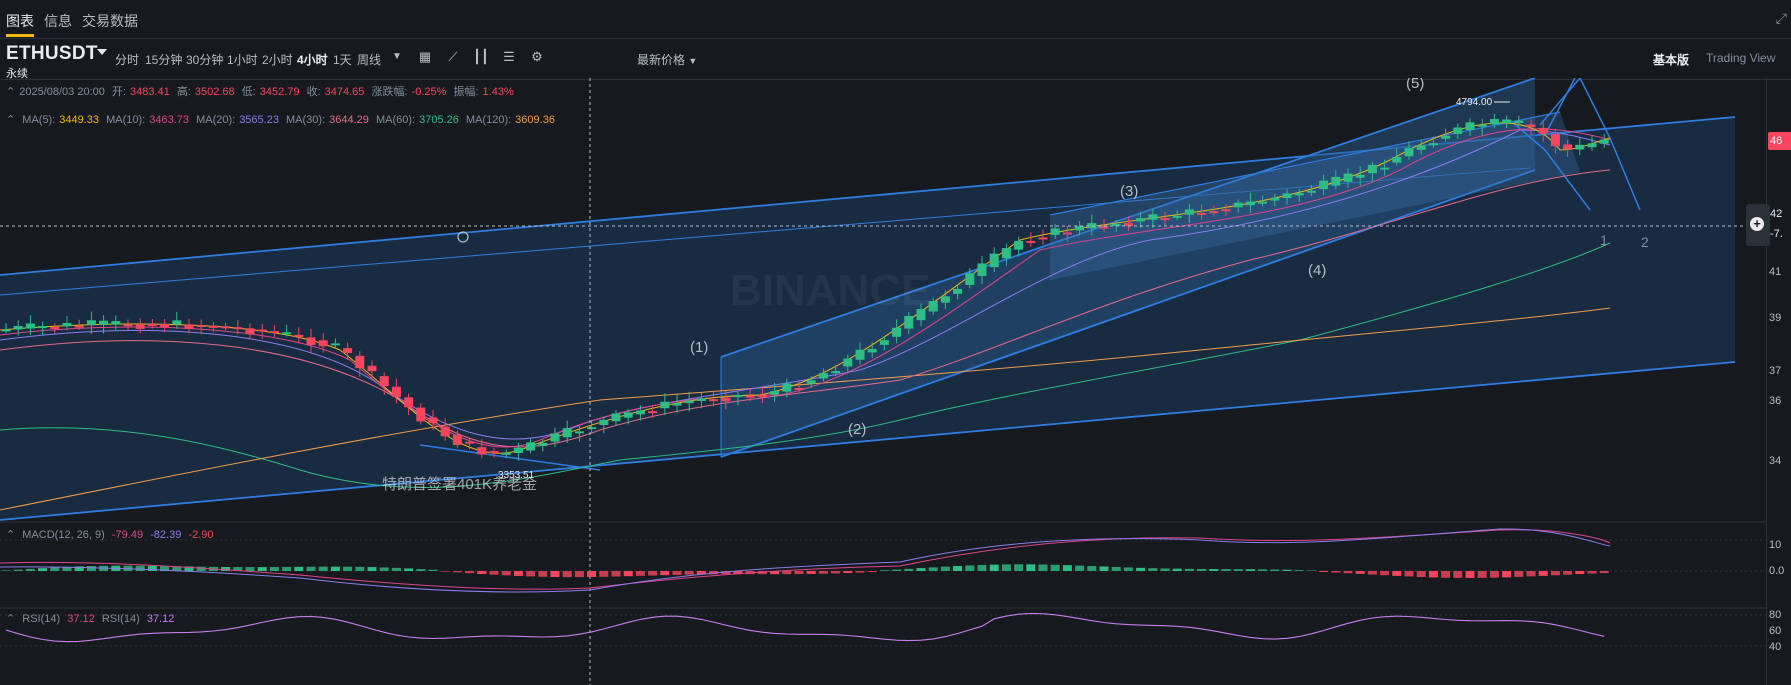 The image size is (1791, 685). I want to click on expand-icon: ⤢, so click(1781, 18).